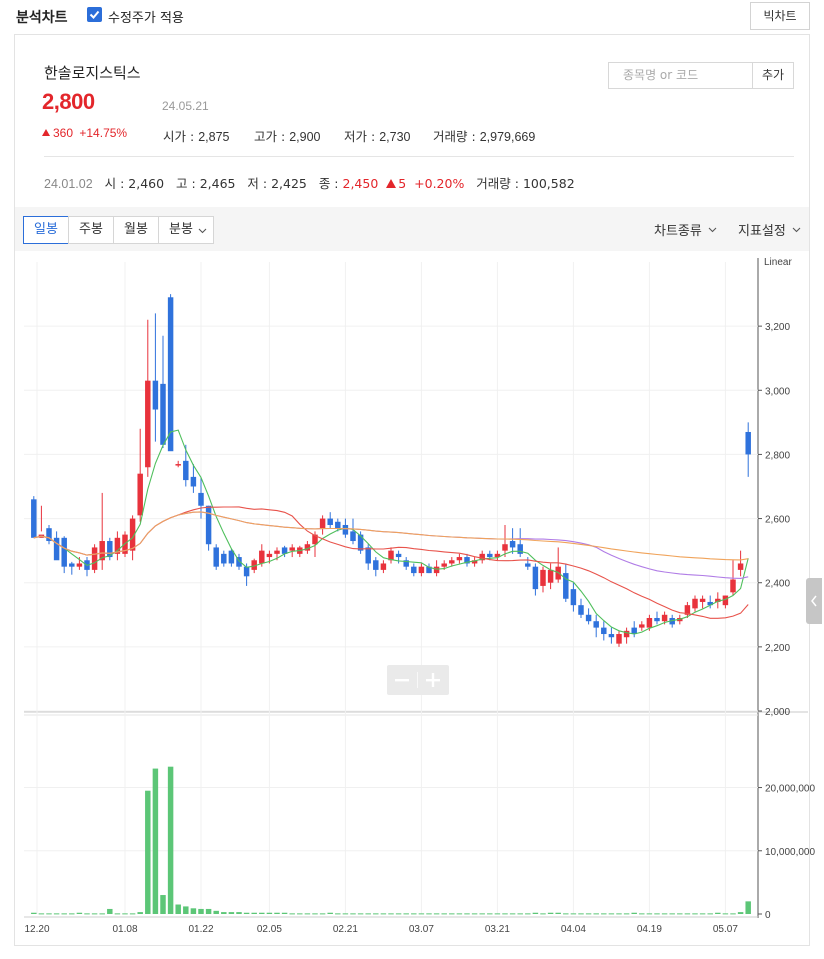  I want to click on scale-label: Linear, so click(778, 262).